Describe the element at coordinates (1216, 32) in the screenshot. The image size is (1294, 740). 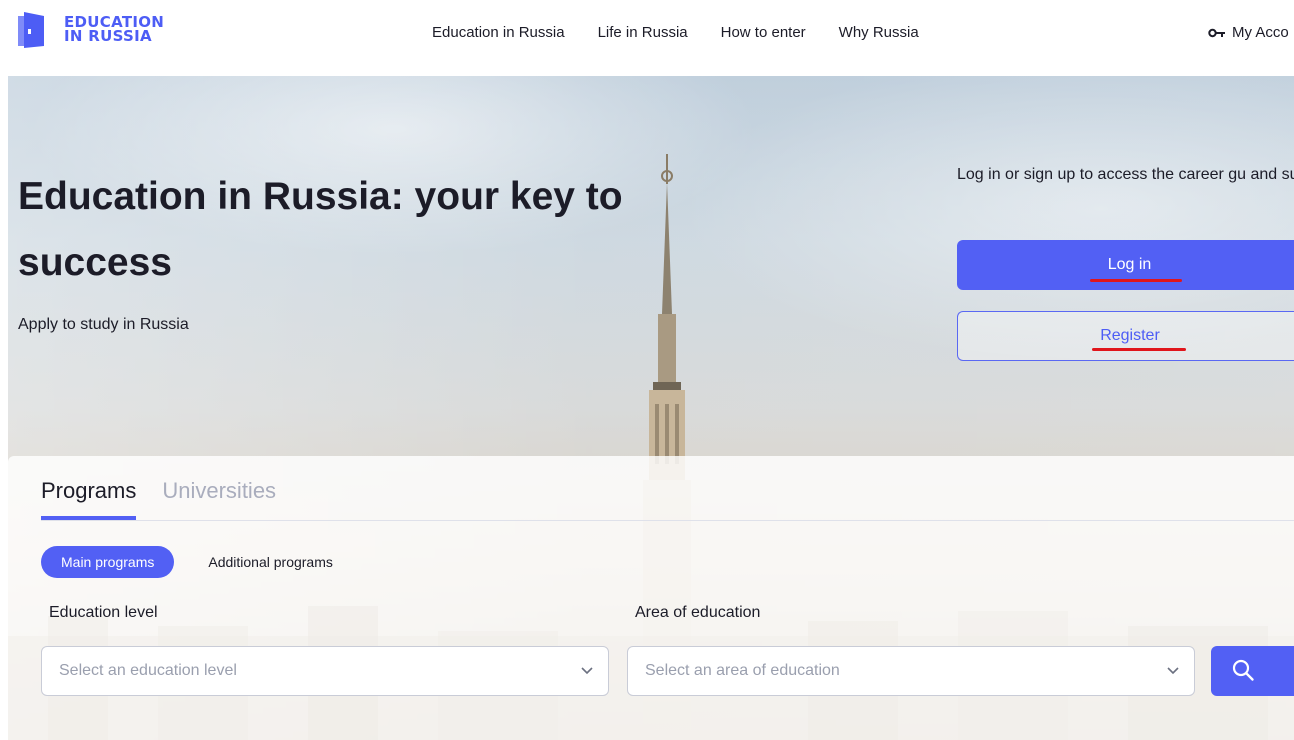
I see `key-icon` at that location.